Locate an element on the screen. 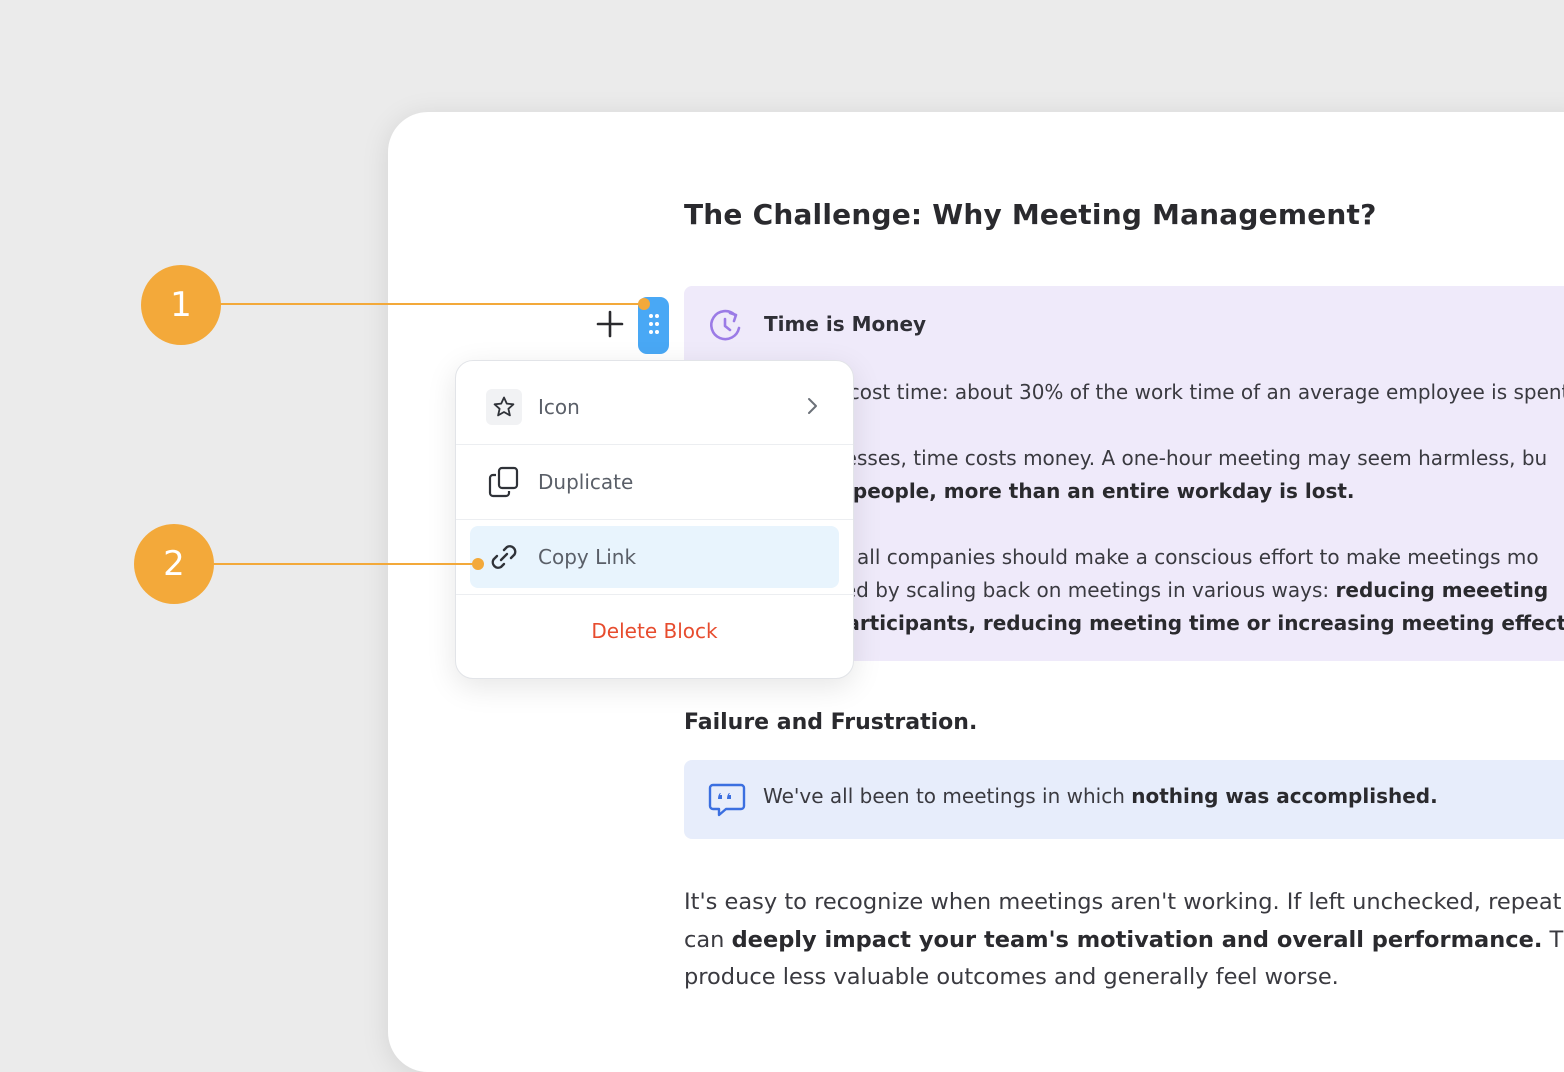 Image resolution: width=1564 pixels, height=1072 pixels. plus-icon is located at coordinates (610, 326).